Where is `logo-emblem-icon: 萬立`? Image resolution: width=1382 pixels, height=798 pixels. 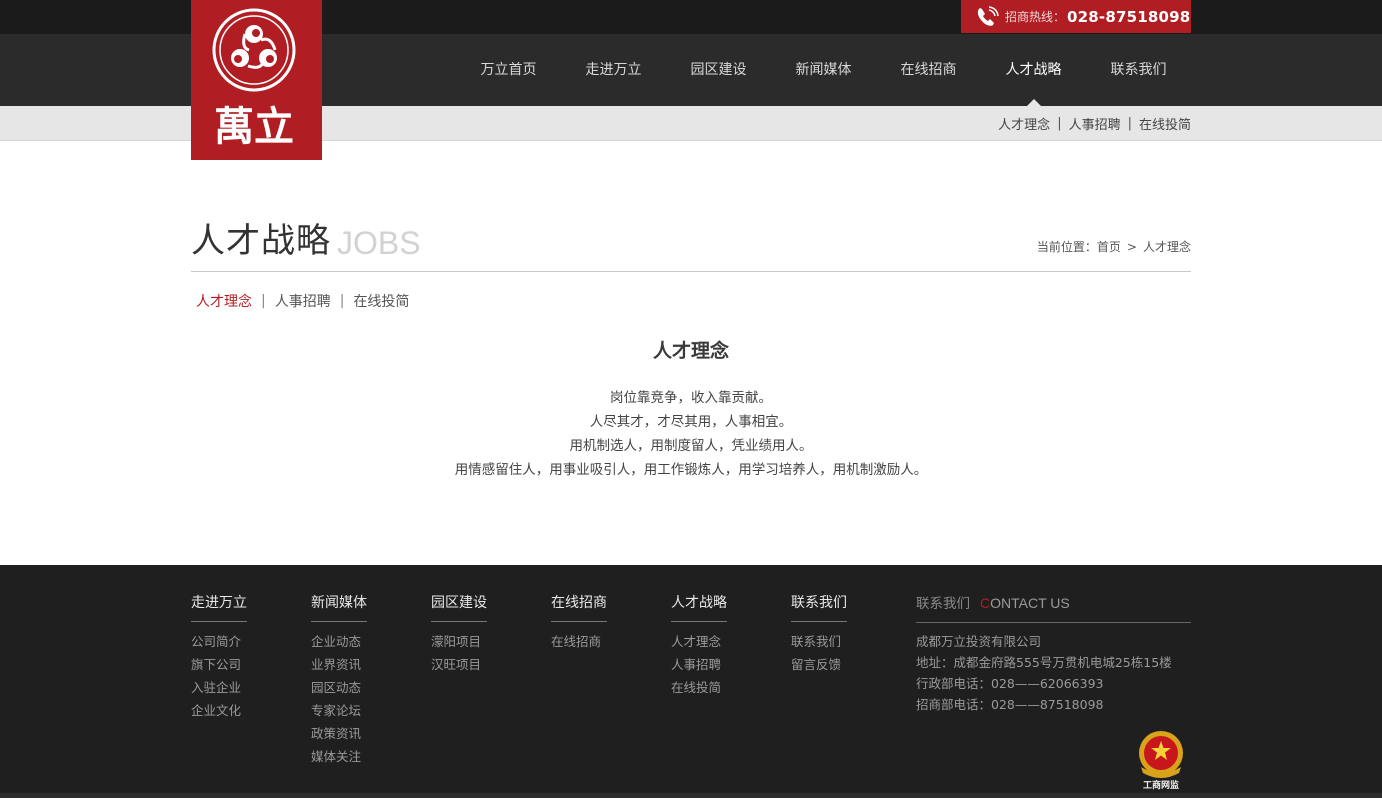
logo-emblem-icon: 萬立 is located at coordinates (254, 79).